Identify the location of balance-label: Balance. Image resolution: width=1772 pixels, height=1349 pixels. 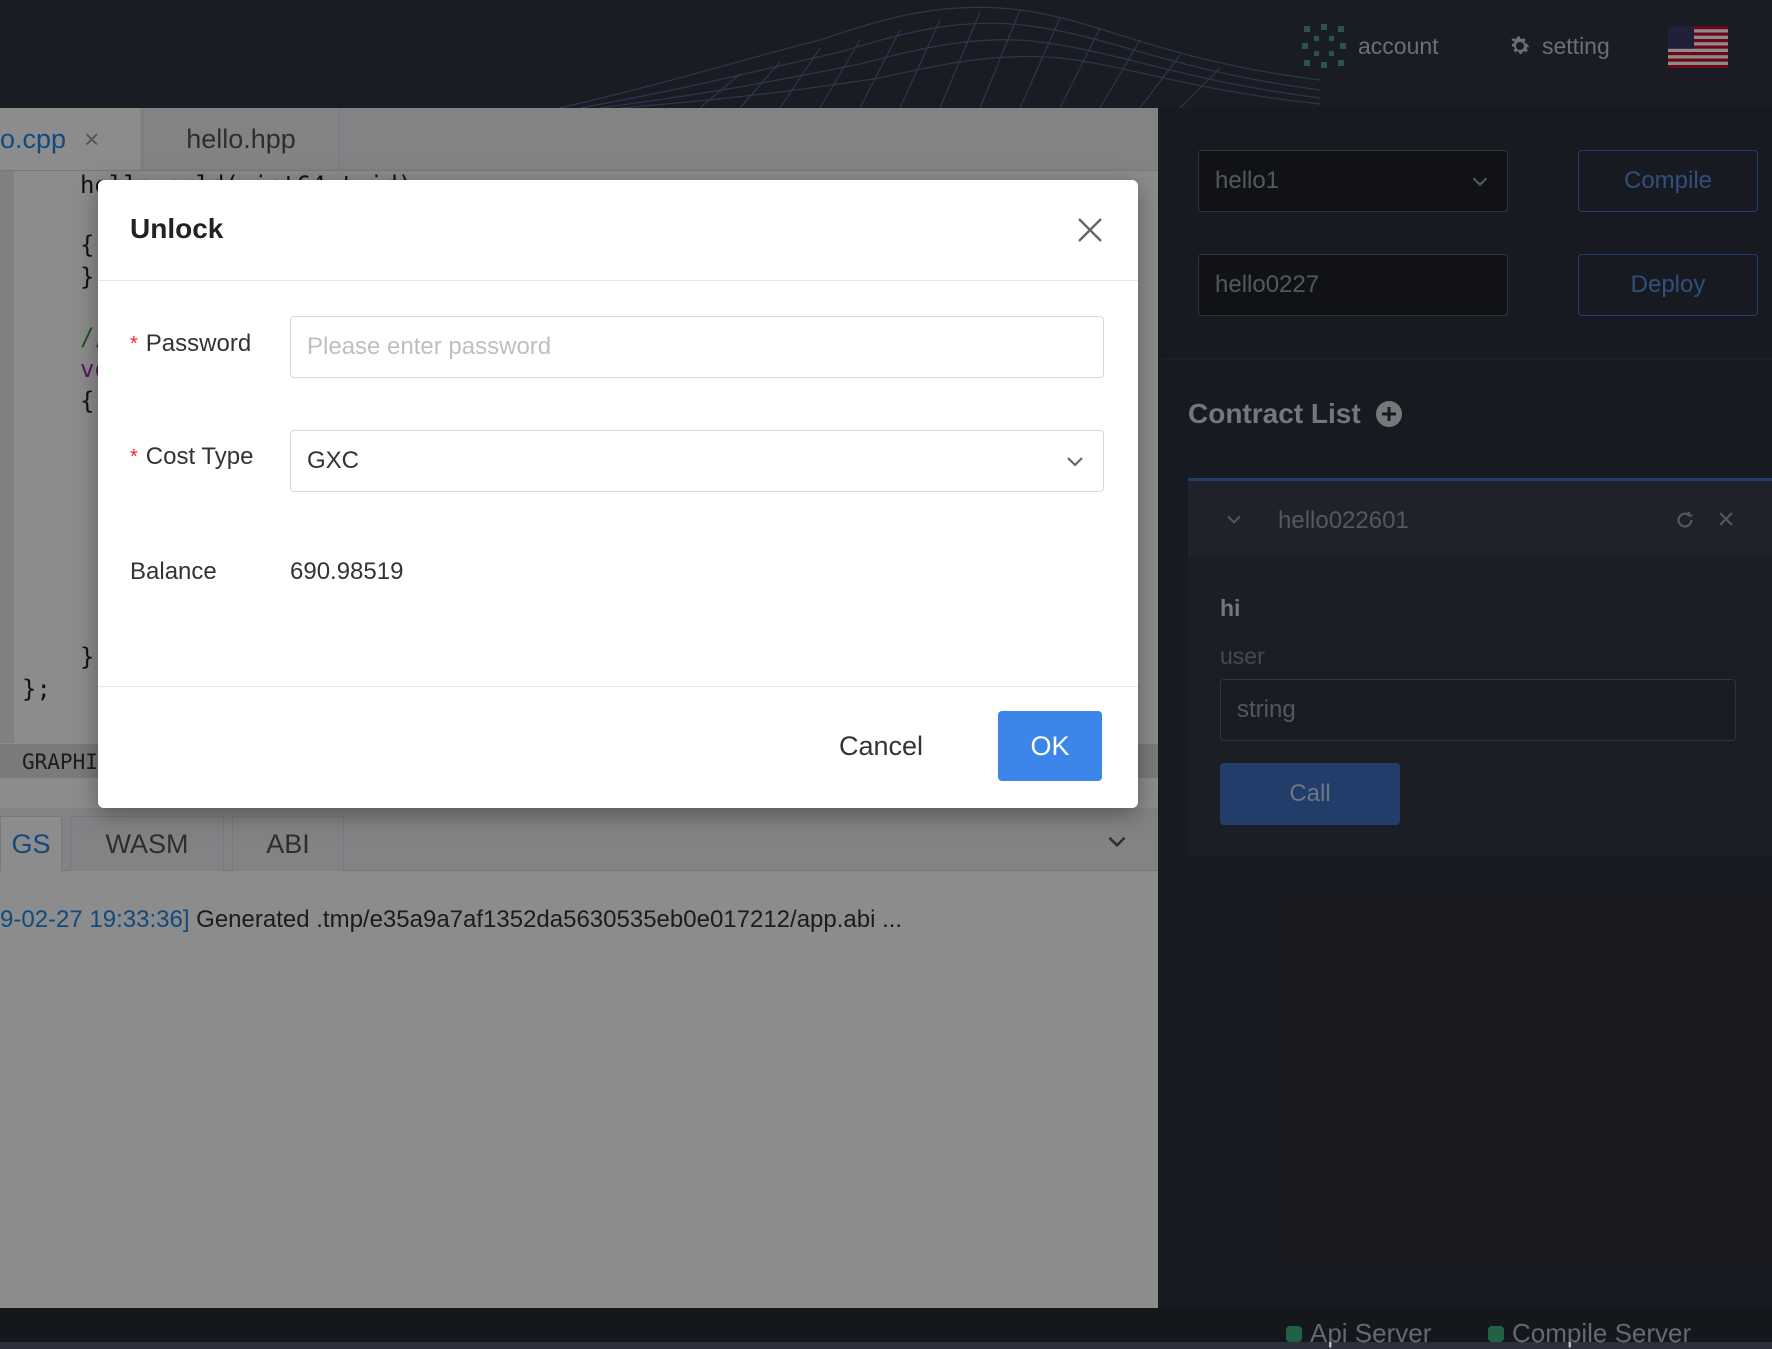
(173, 571).